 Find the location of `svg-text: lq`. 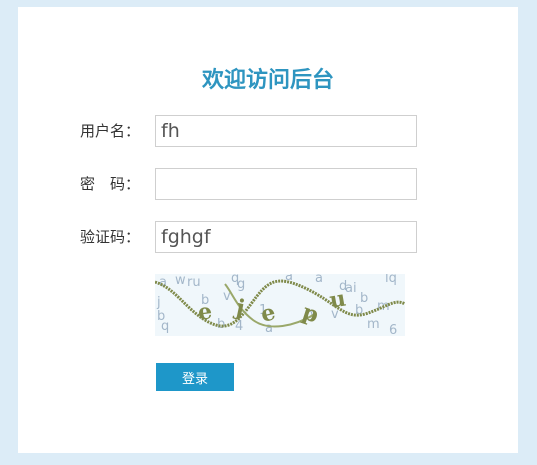

svg-text: lq is located at coordinates (391, 280).